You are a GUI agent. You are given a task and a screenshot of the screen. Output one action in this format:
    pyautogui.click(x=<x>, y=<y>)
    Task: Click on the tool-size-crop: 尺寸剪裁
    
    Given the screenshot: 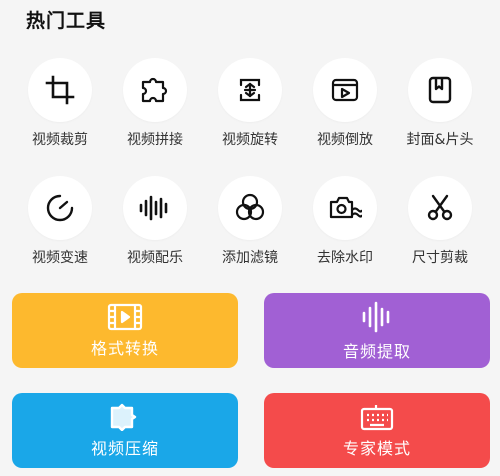 What is the action you would take?
    pyautogui.click(x=440, y=221)
    